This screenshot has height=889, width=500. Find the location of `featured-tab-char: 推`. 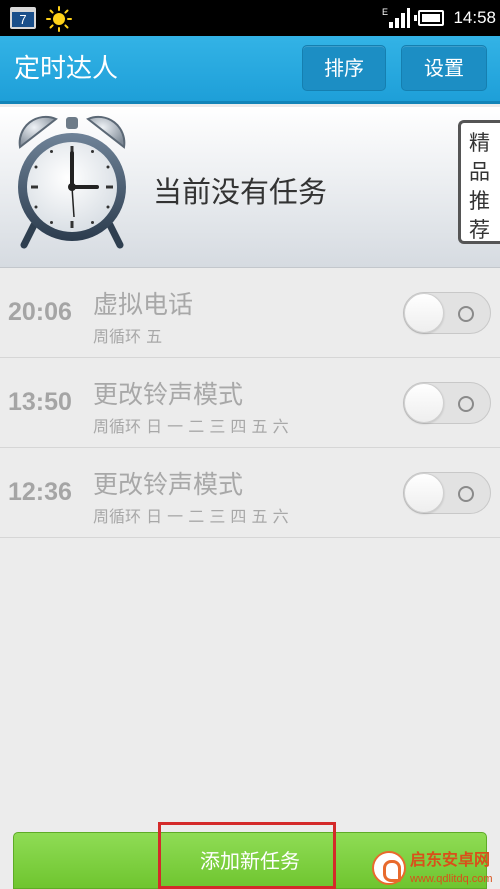

featured-tab-char: 推 is located at coordinates (479, 201).